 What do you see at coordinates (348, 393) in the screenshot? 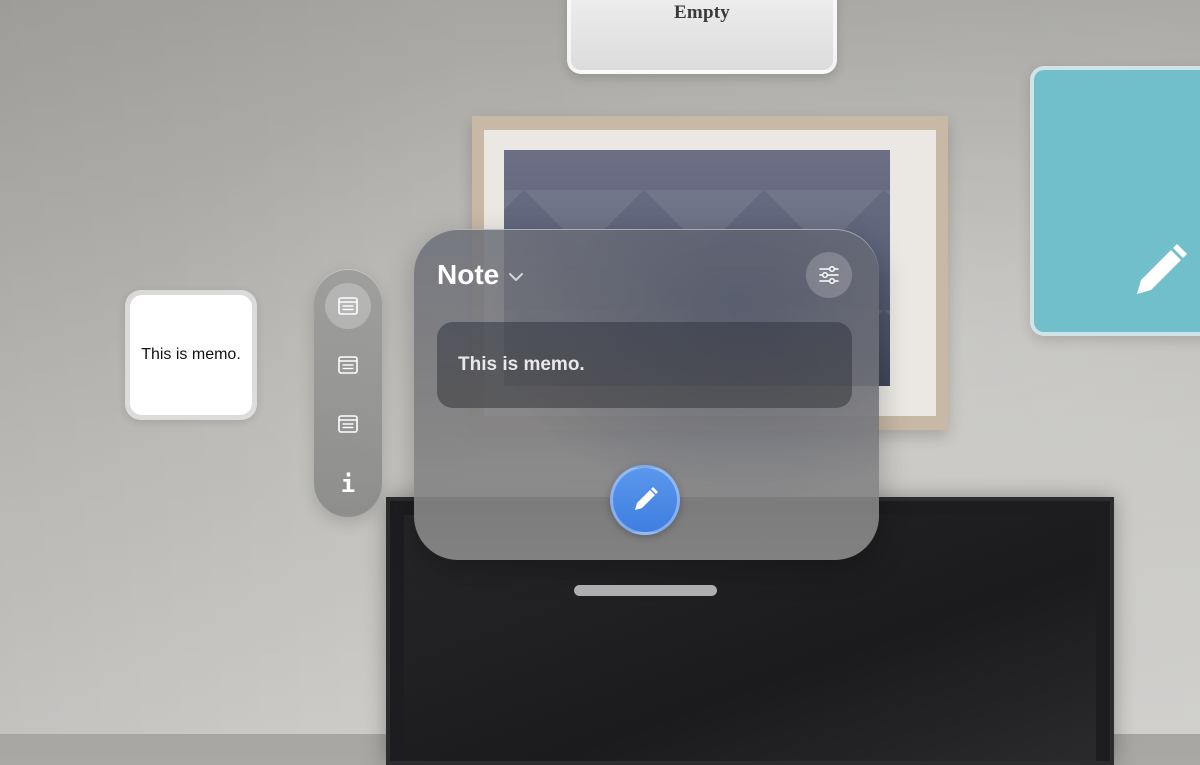
I see `side-ornament: i` at bounding box center [348, 393].